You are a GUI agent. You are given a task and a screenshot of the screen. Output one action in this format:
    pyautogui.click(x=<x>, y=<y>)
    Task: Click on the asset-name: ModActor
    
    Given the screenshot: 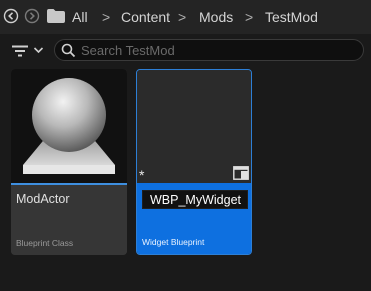 What is the action you would take?
    pyautogui.click(x=43, y=199)
    